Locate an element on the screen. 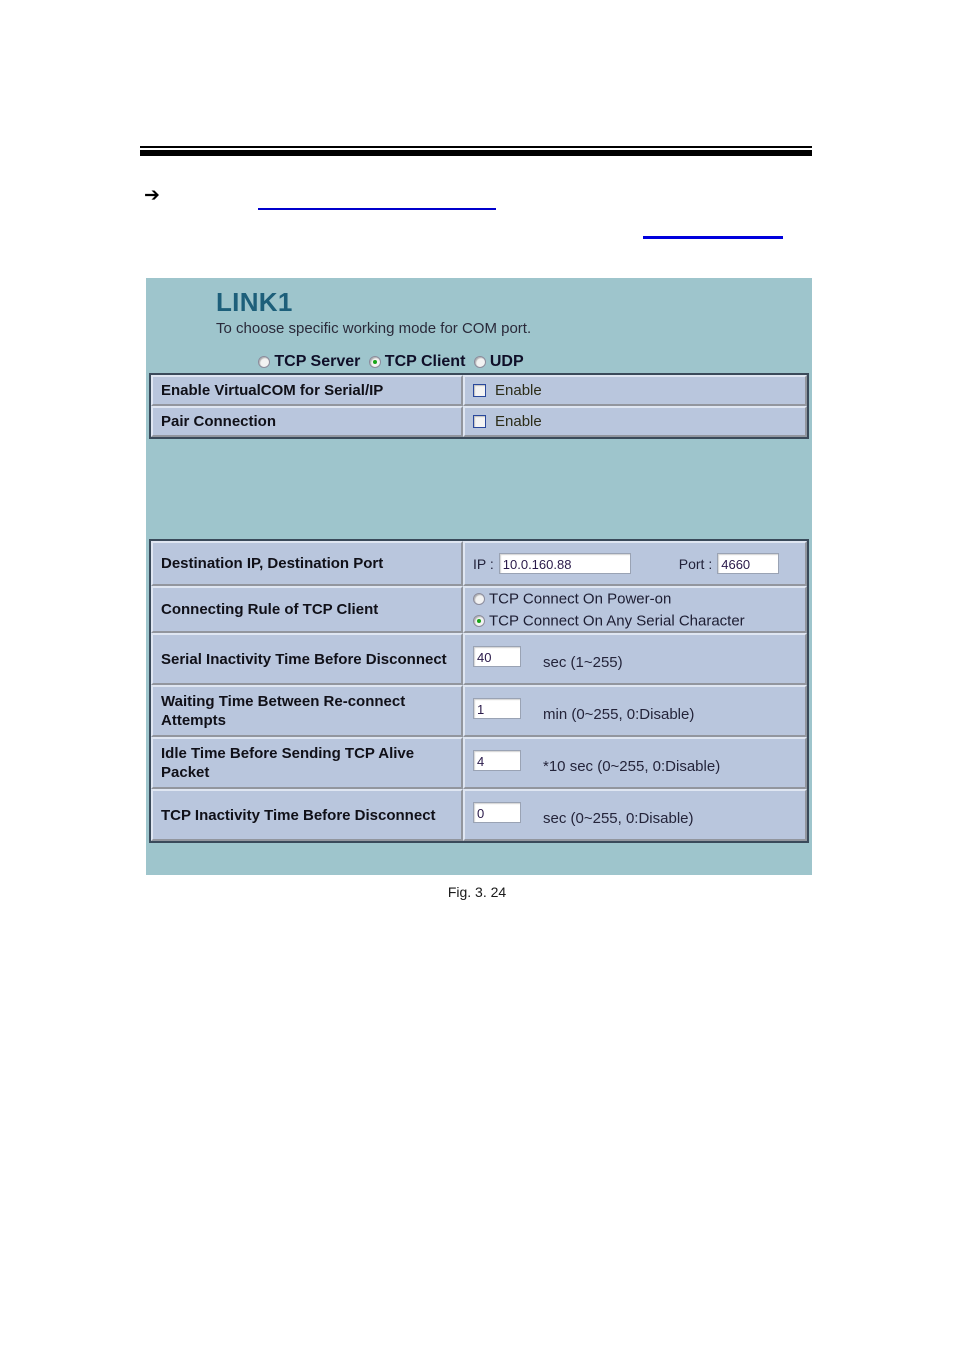 This screenshot has height=1350, width=954. tcp-inactivity-input: 0 is located at coordinates (497, 812).